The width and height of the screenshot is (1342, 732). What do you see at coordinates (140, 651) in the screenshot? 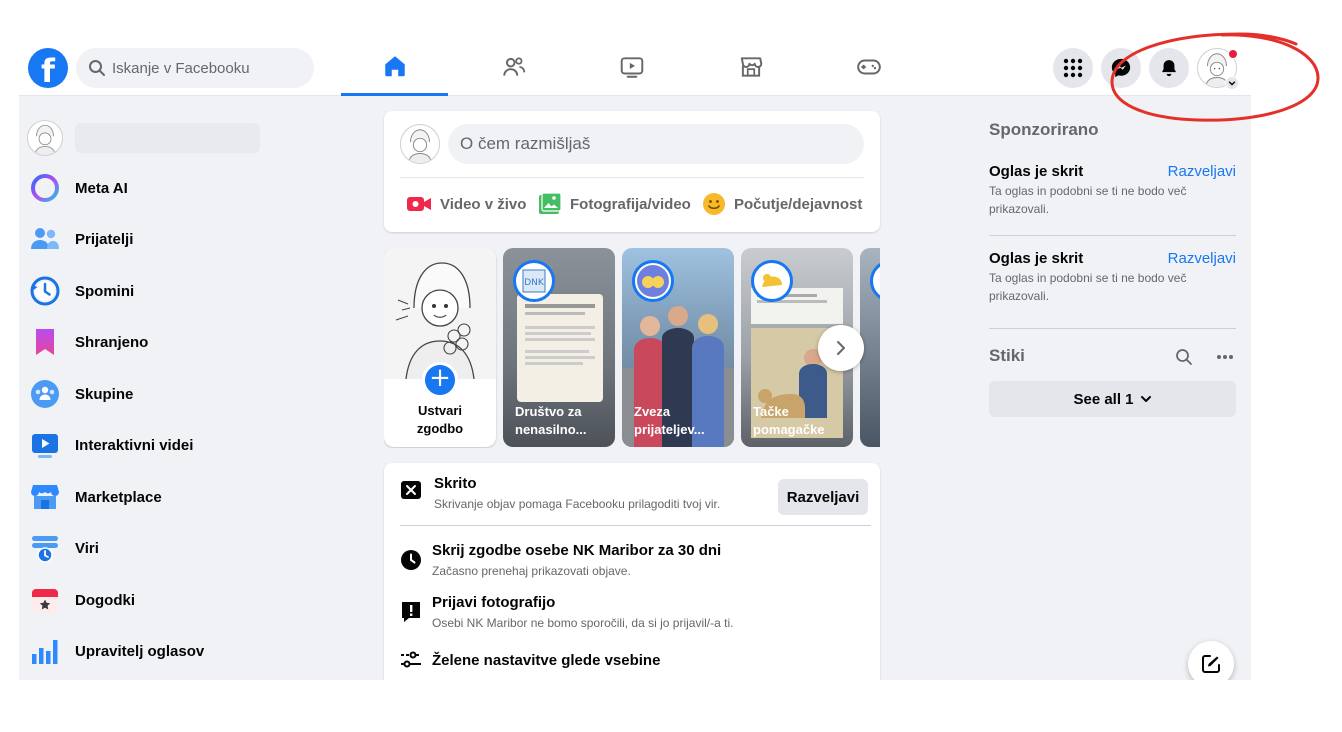
I see `sidebar-item-label: Upravitelj oglasov` at bounding box center [140, 651].